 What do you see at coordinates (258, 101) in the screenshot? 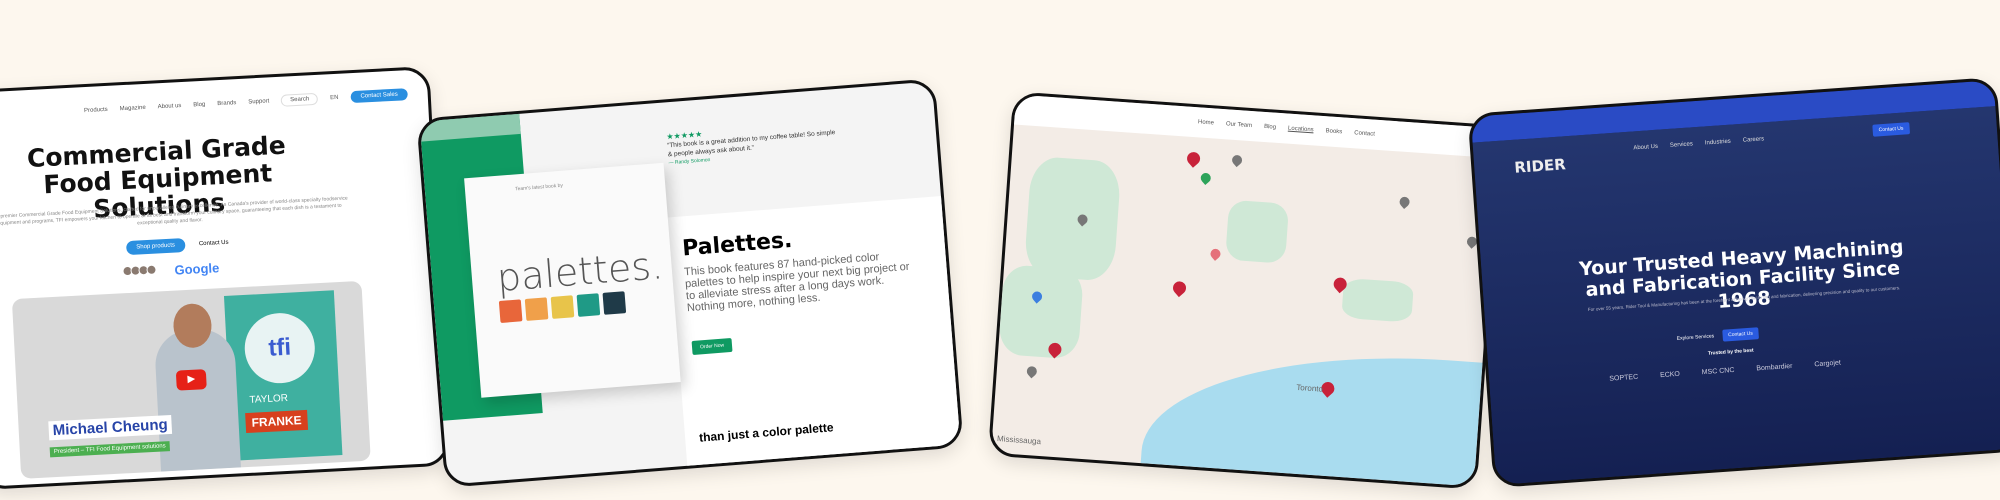
I see `nav-item: Support` at bounding box center [258, 101].